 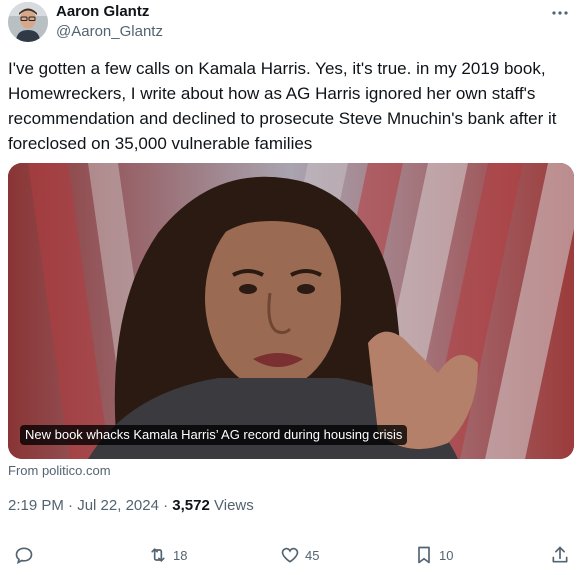 I want to click on repost-icon, so click(x=158, y=555).